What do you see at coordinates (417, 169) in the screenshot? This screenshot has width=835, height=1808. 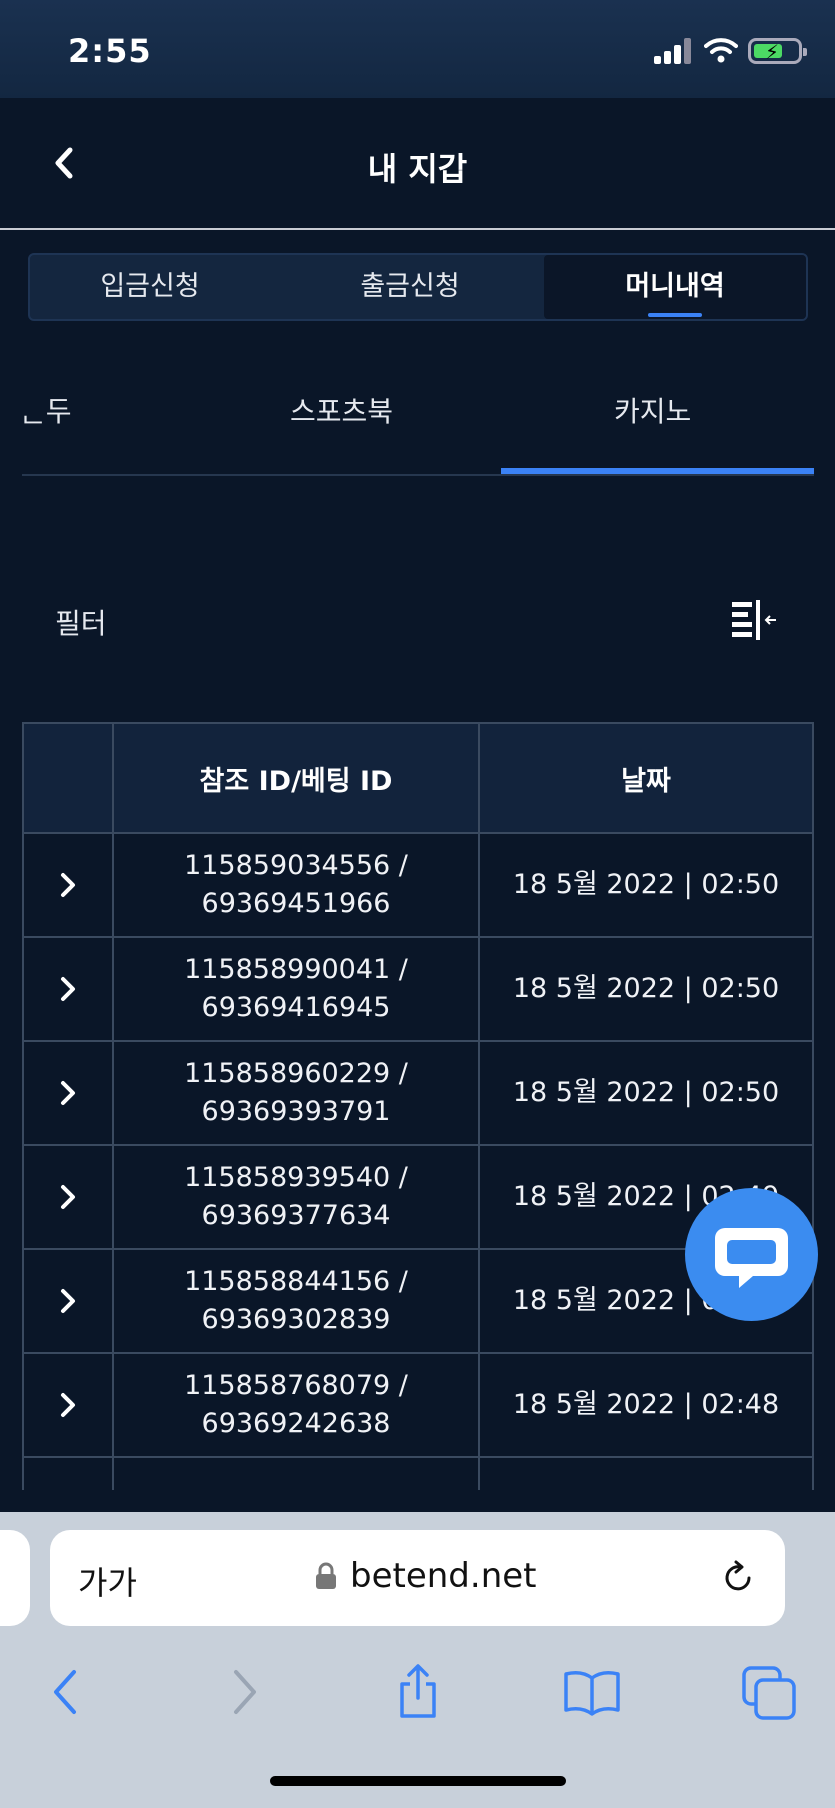 I see `page-title: 내 지갑` at bounding box center [417, 169].